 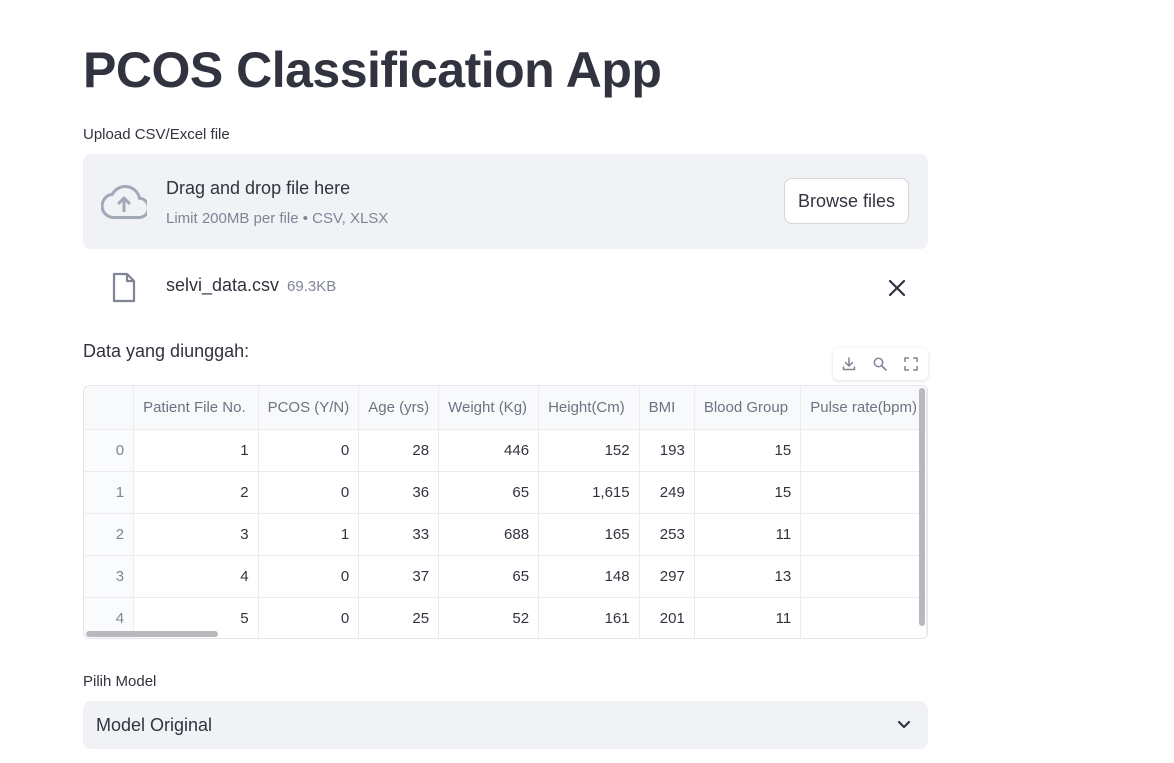 I want to click on table-cell: 161, so click(x=589, y=617).